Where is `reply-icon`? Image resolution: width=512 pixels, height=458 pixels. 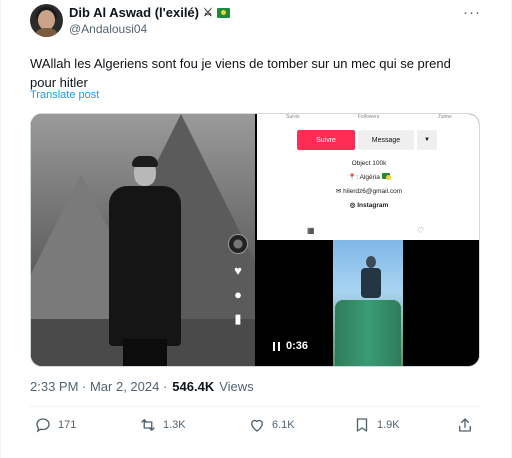
reply-icon is located at coordinates (43, 425).